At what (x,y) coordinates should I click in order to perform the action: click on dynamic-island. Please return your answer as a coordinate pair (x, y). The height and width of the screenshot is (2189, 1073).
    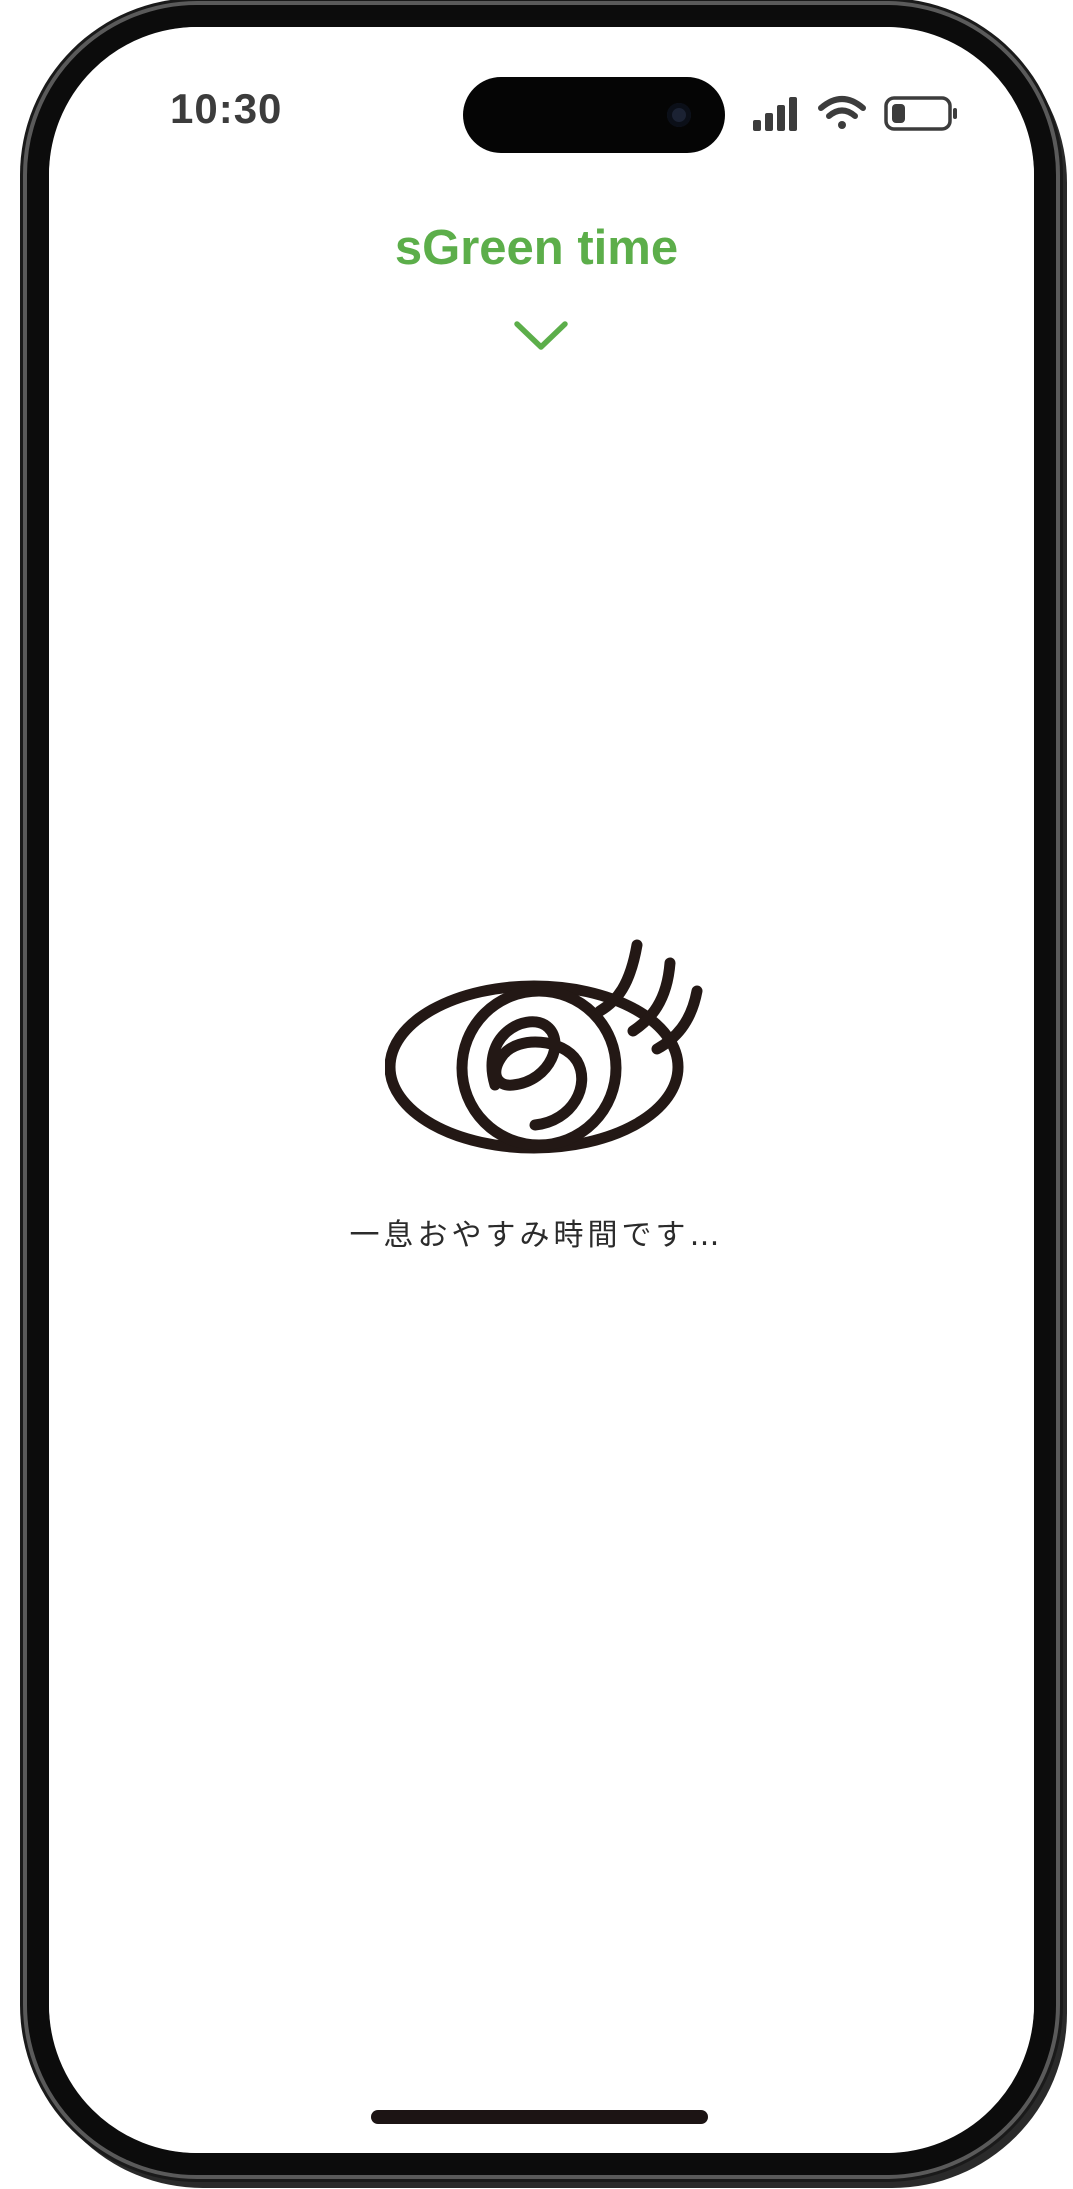
    Looking at the image, I should click on (594, 115).